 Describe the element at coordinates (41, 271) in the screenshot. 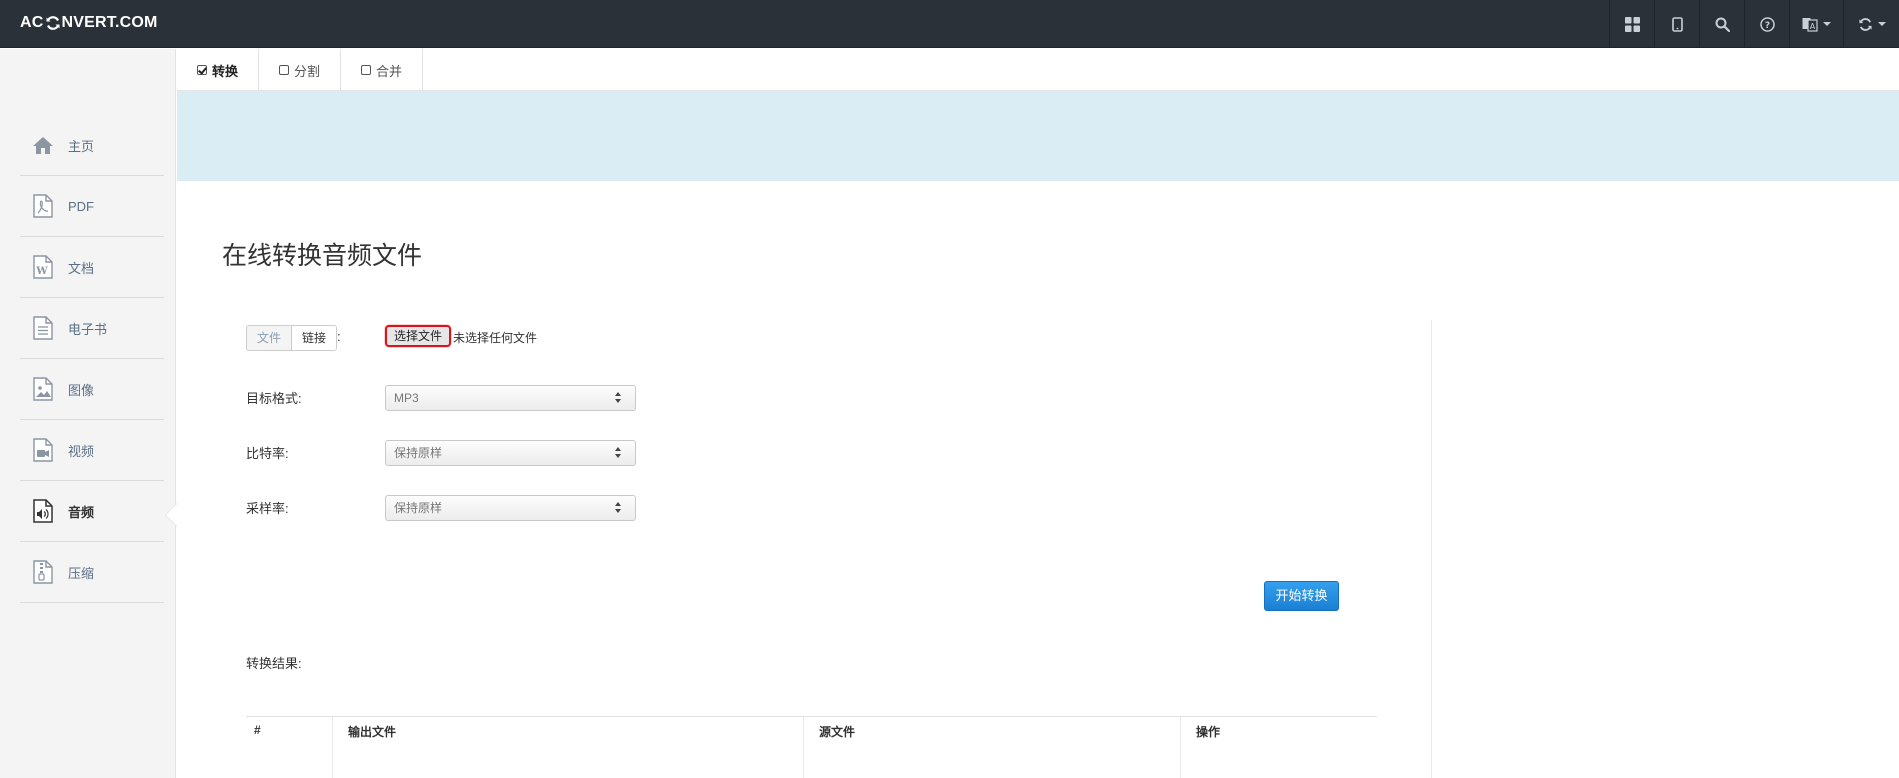

I see `svg-text: W` at that location.